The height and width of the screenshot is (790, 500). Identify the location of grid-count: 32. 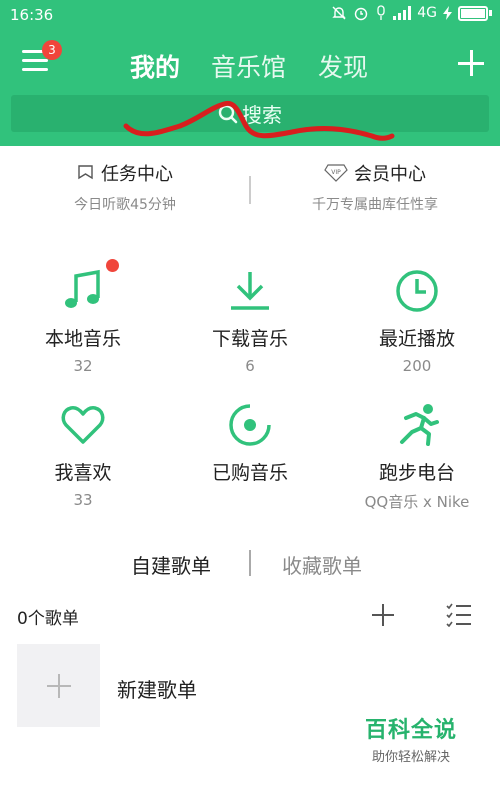
(83, 366).